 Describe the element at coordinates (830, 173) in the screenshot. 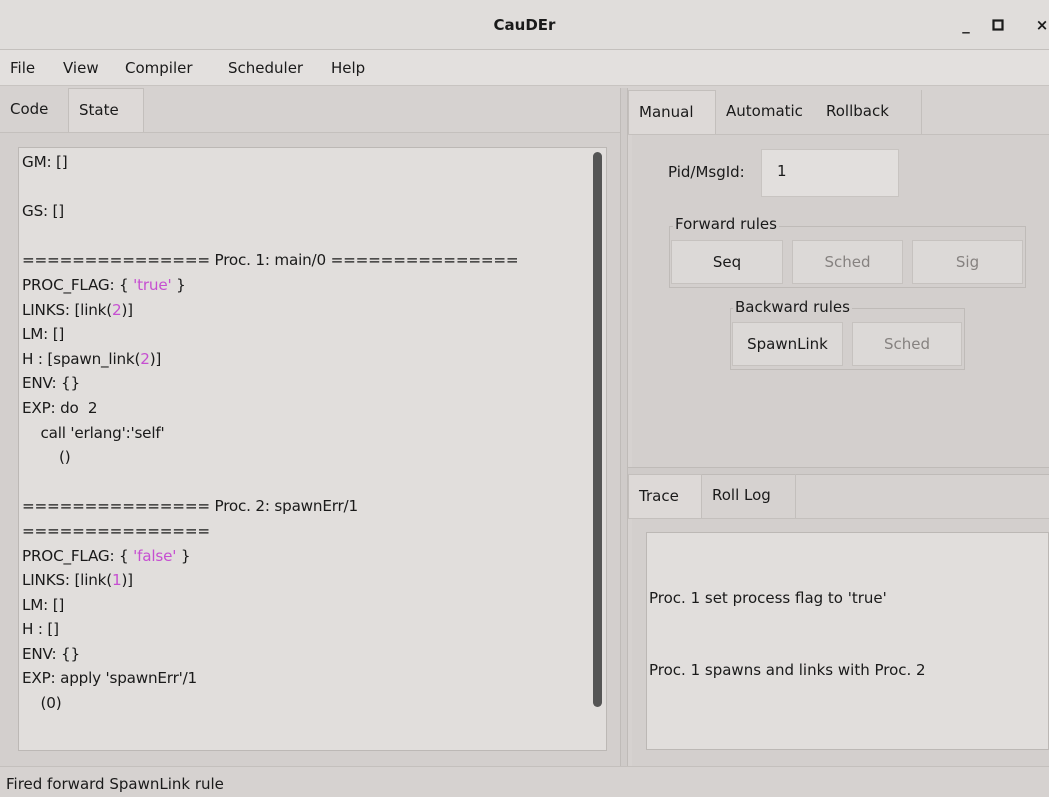

I see `pid-input: 1` at that location.